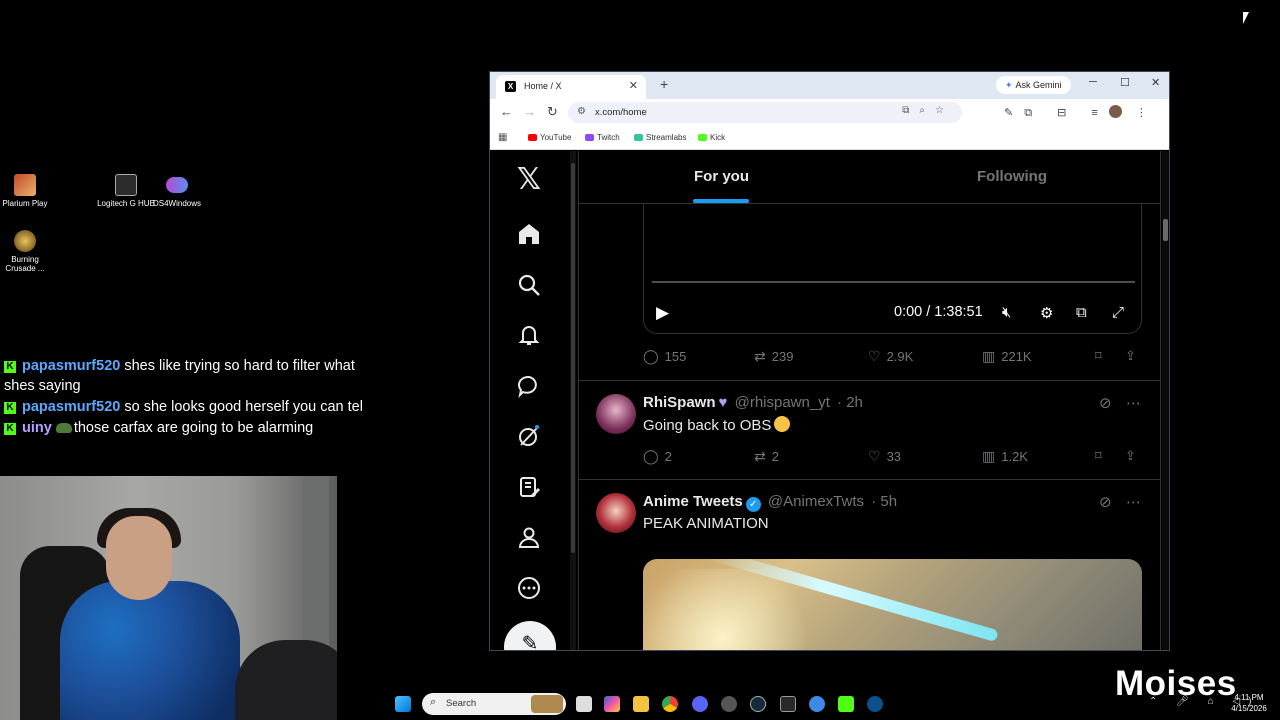 The image size is (1280, 720). Describe the element at coordinates (721, 176) in the screenshot. I see `tab-for-you: For you` at that location.